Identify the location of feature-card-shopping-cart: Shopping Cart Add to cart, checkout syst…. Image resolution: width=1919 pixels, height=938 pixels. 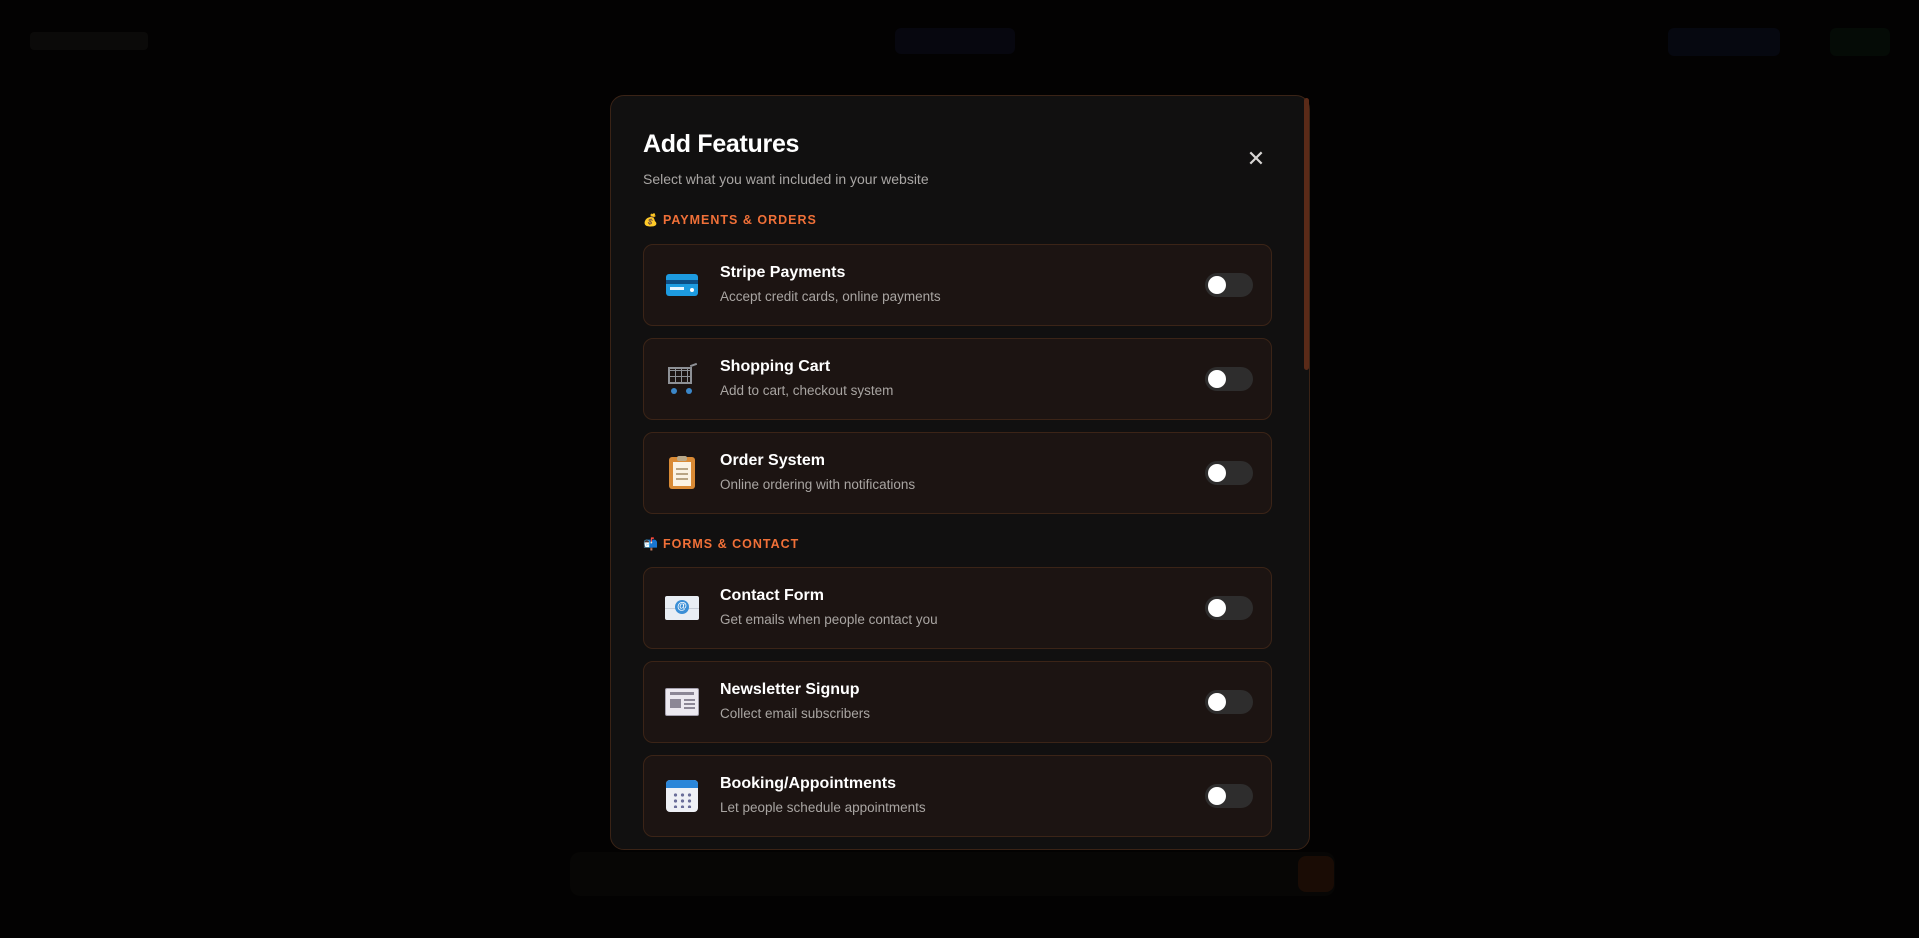
(957, 379).